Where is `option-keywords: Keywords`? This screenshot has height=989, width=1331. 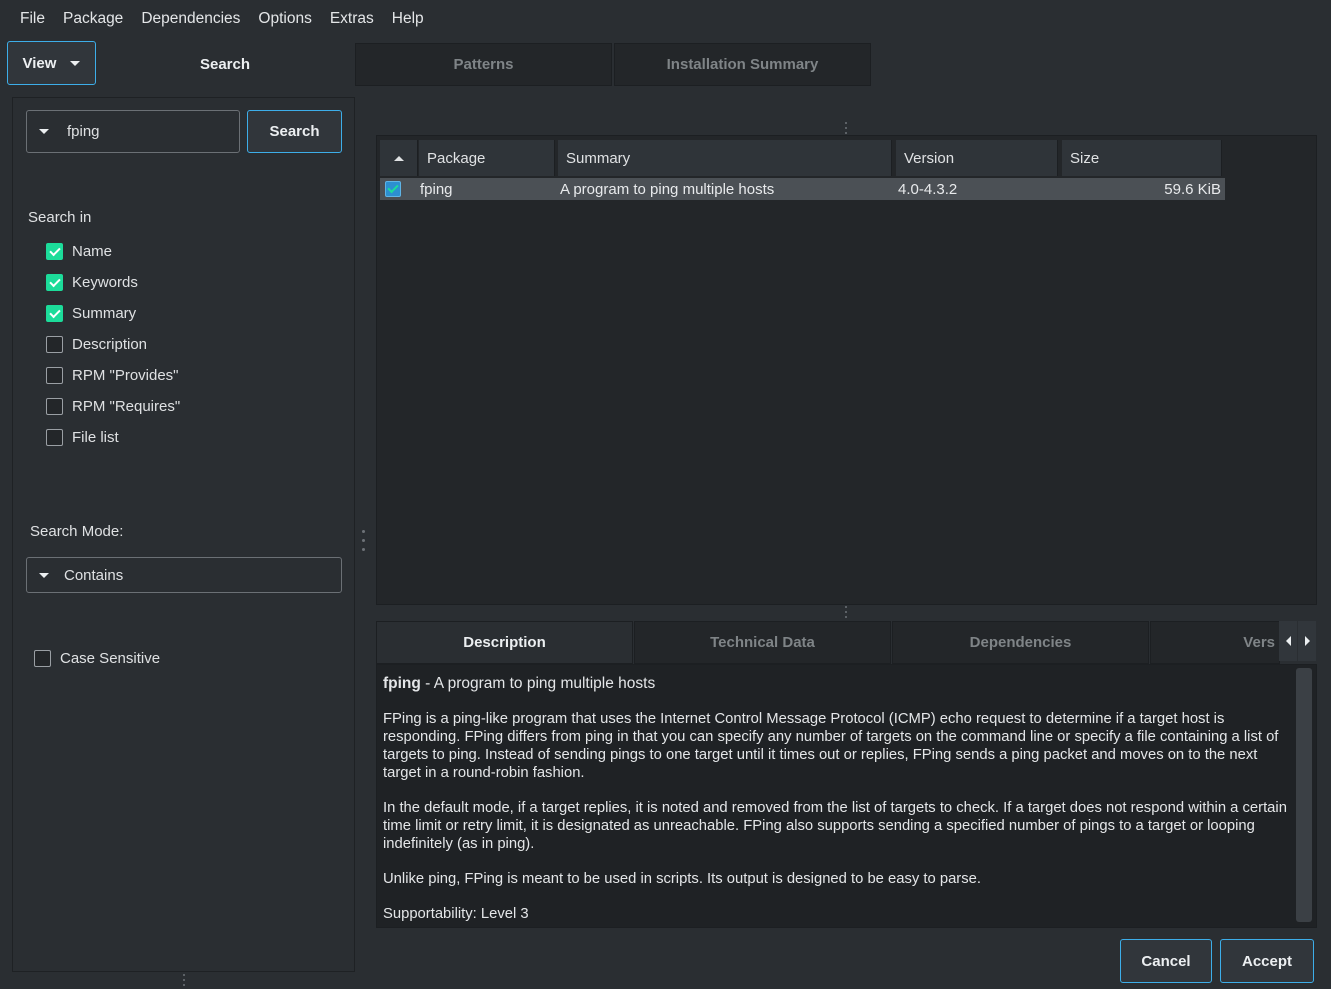 option-keywords: Keywords is located at coordinates (113, 282).